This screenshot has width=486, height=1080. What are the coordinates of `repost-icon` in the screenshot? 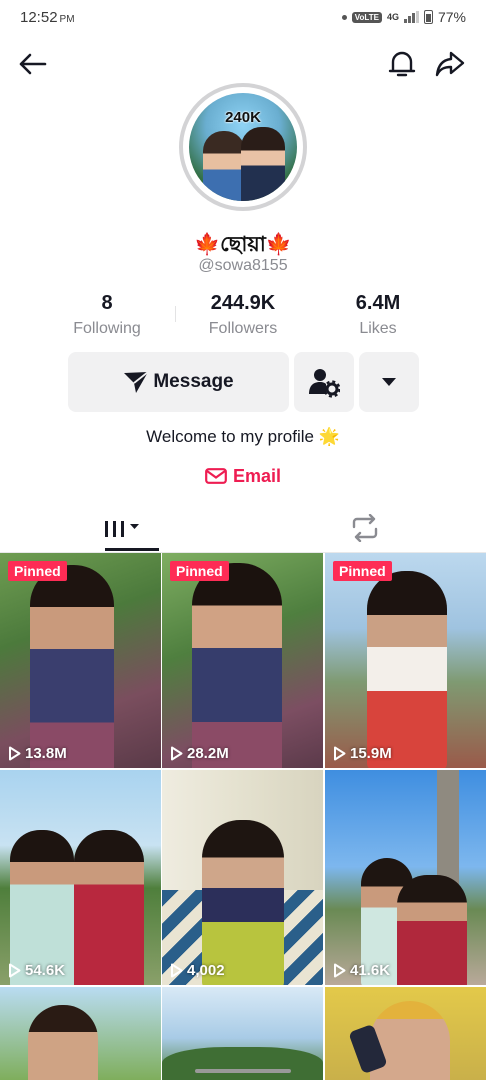 It's located at (364, 528).